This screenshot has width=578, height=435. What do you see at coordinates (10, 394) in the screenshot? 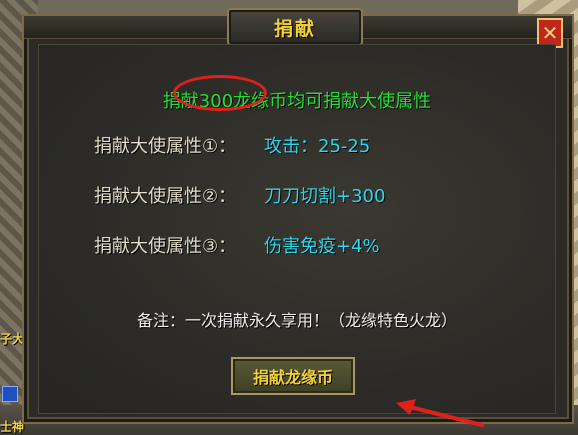
I see `world-item-icon` at bounding box center [10, 394].